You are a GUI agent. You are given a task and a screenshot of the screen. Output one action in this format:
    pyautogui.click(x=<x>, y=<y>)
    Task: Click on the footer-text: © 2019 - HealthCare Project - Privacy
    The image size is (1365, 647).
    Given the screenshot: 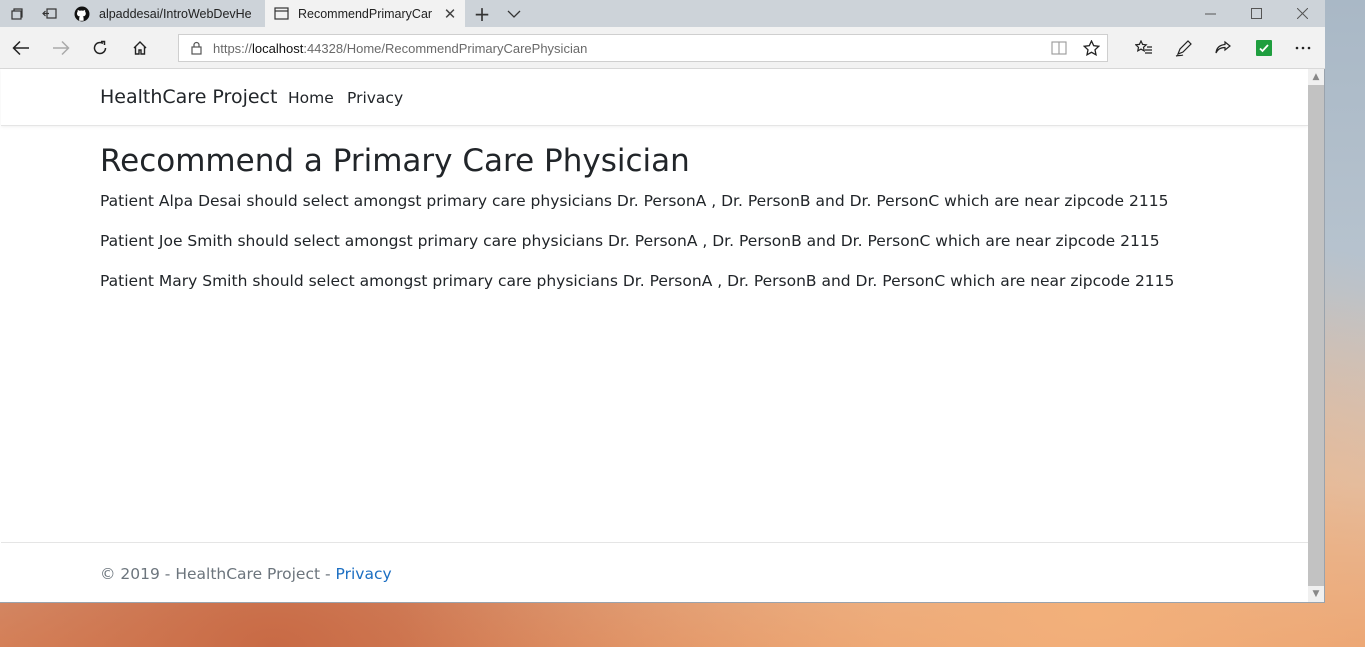 What is the action you would take?
    pyautogui.click(x=246, y=574)
    